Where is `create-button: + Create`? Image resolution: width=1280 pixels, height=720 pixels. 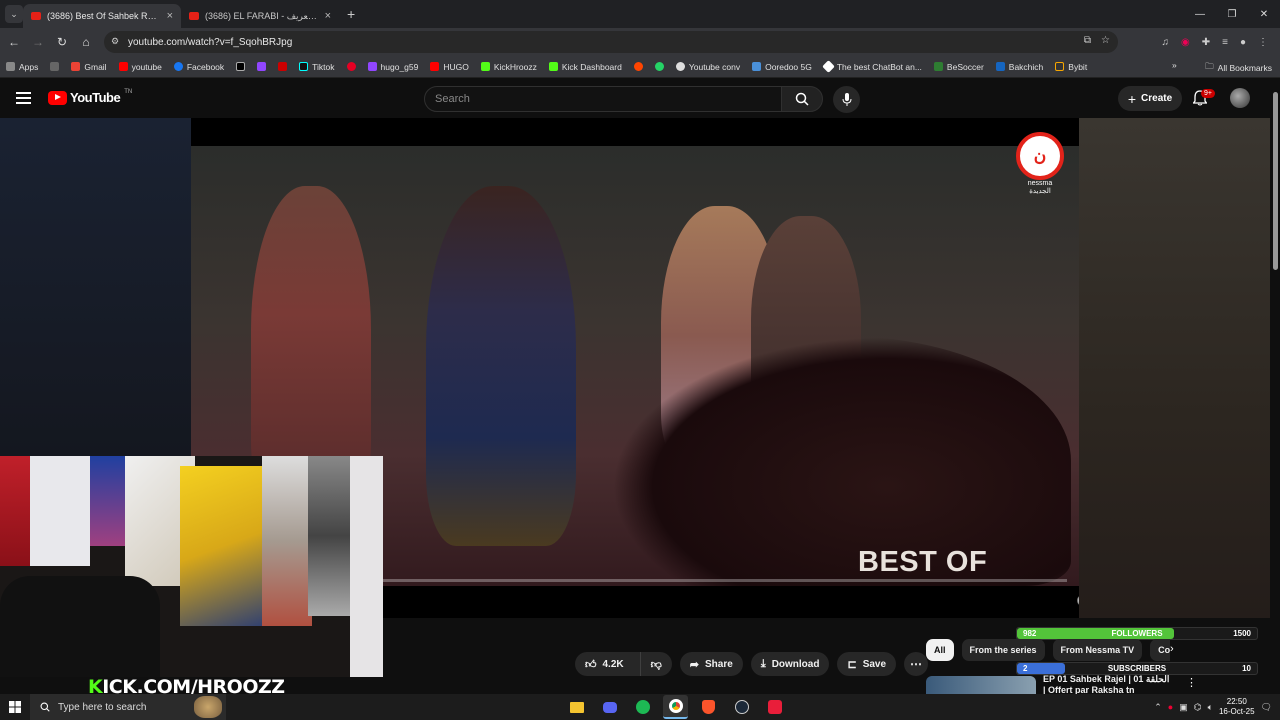
create-button: + Create is located at coordinates (1150, 98).